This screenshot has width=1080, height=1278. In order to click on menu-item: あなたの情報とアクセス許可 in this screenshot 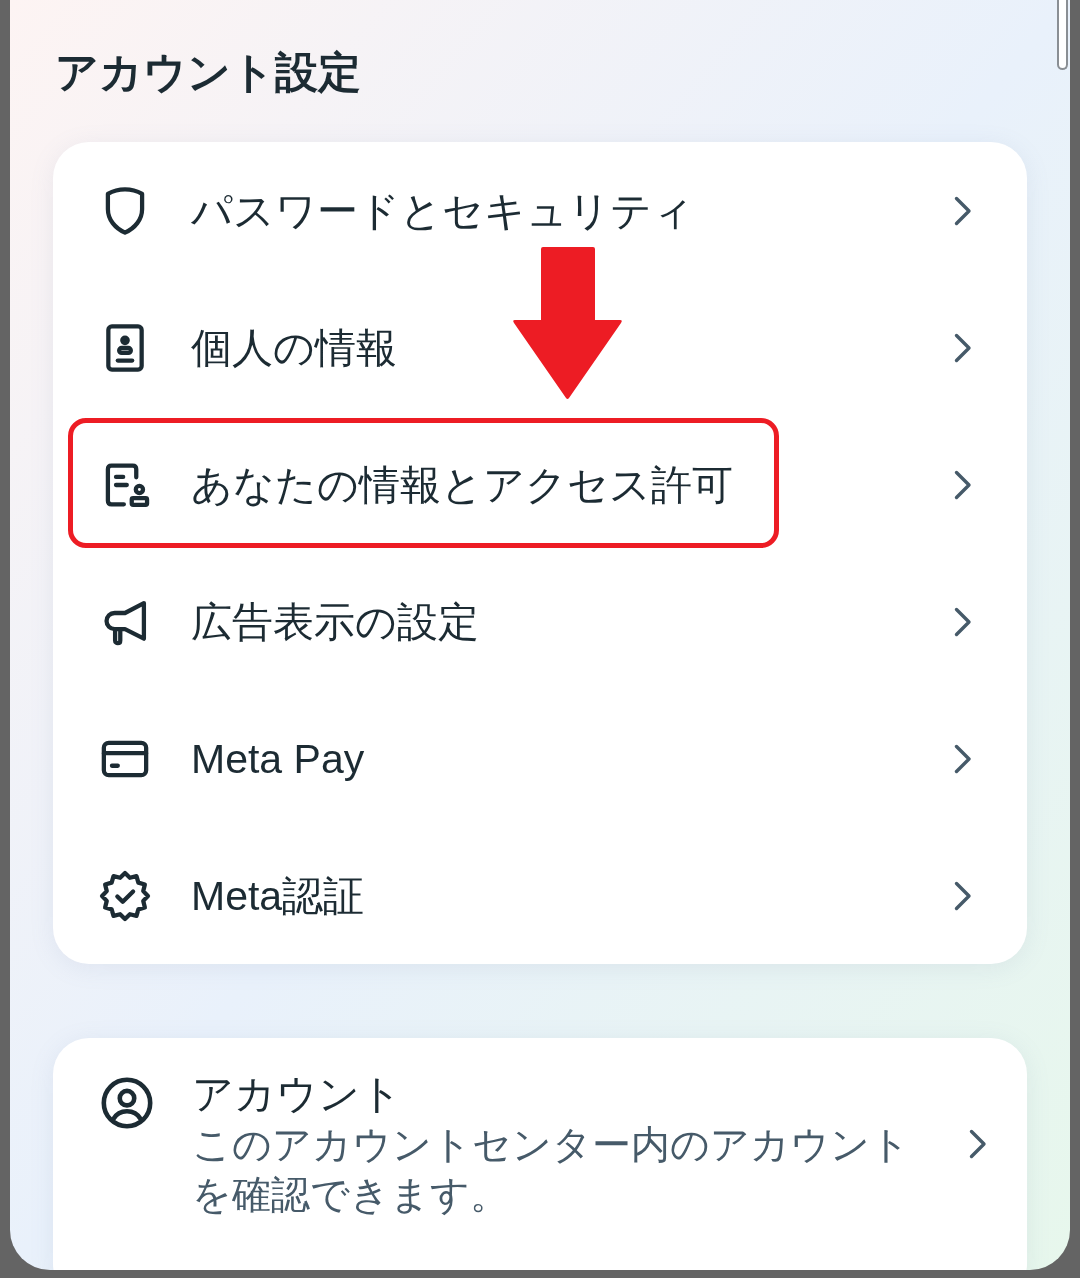, I will do `click(540, 484)`.